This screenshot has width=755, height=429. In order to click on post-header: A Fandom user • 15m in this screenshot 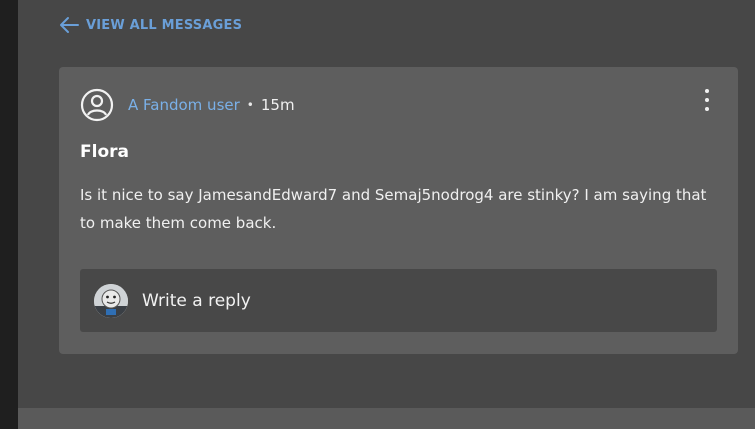, I will do `click(187, 105)`.